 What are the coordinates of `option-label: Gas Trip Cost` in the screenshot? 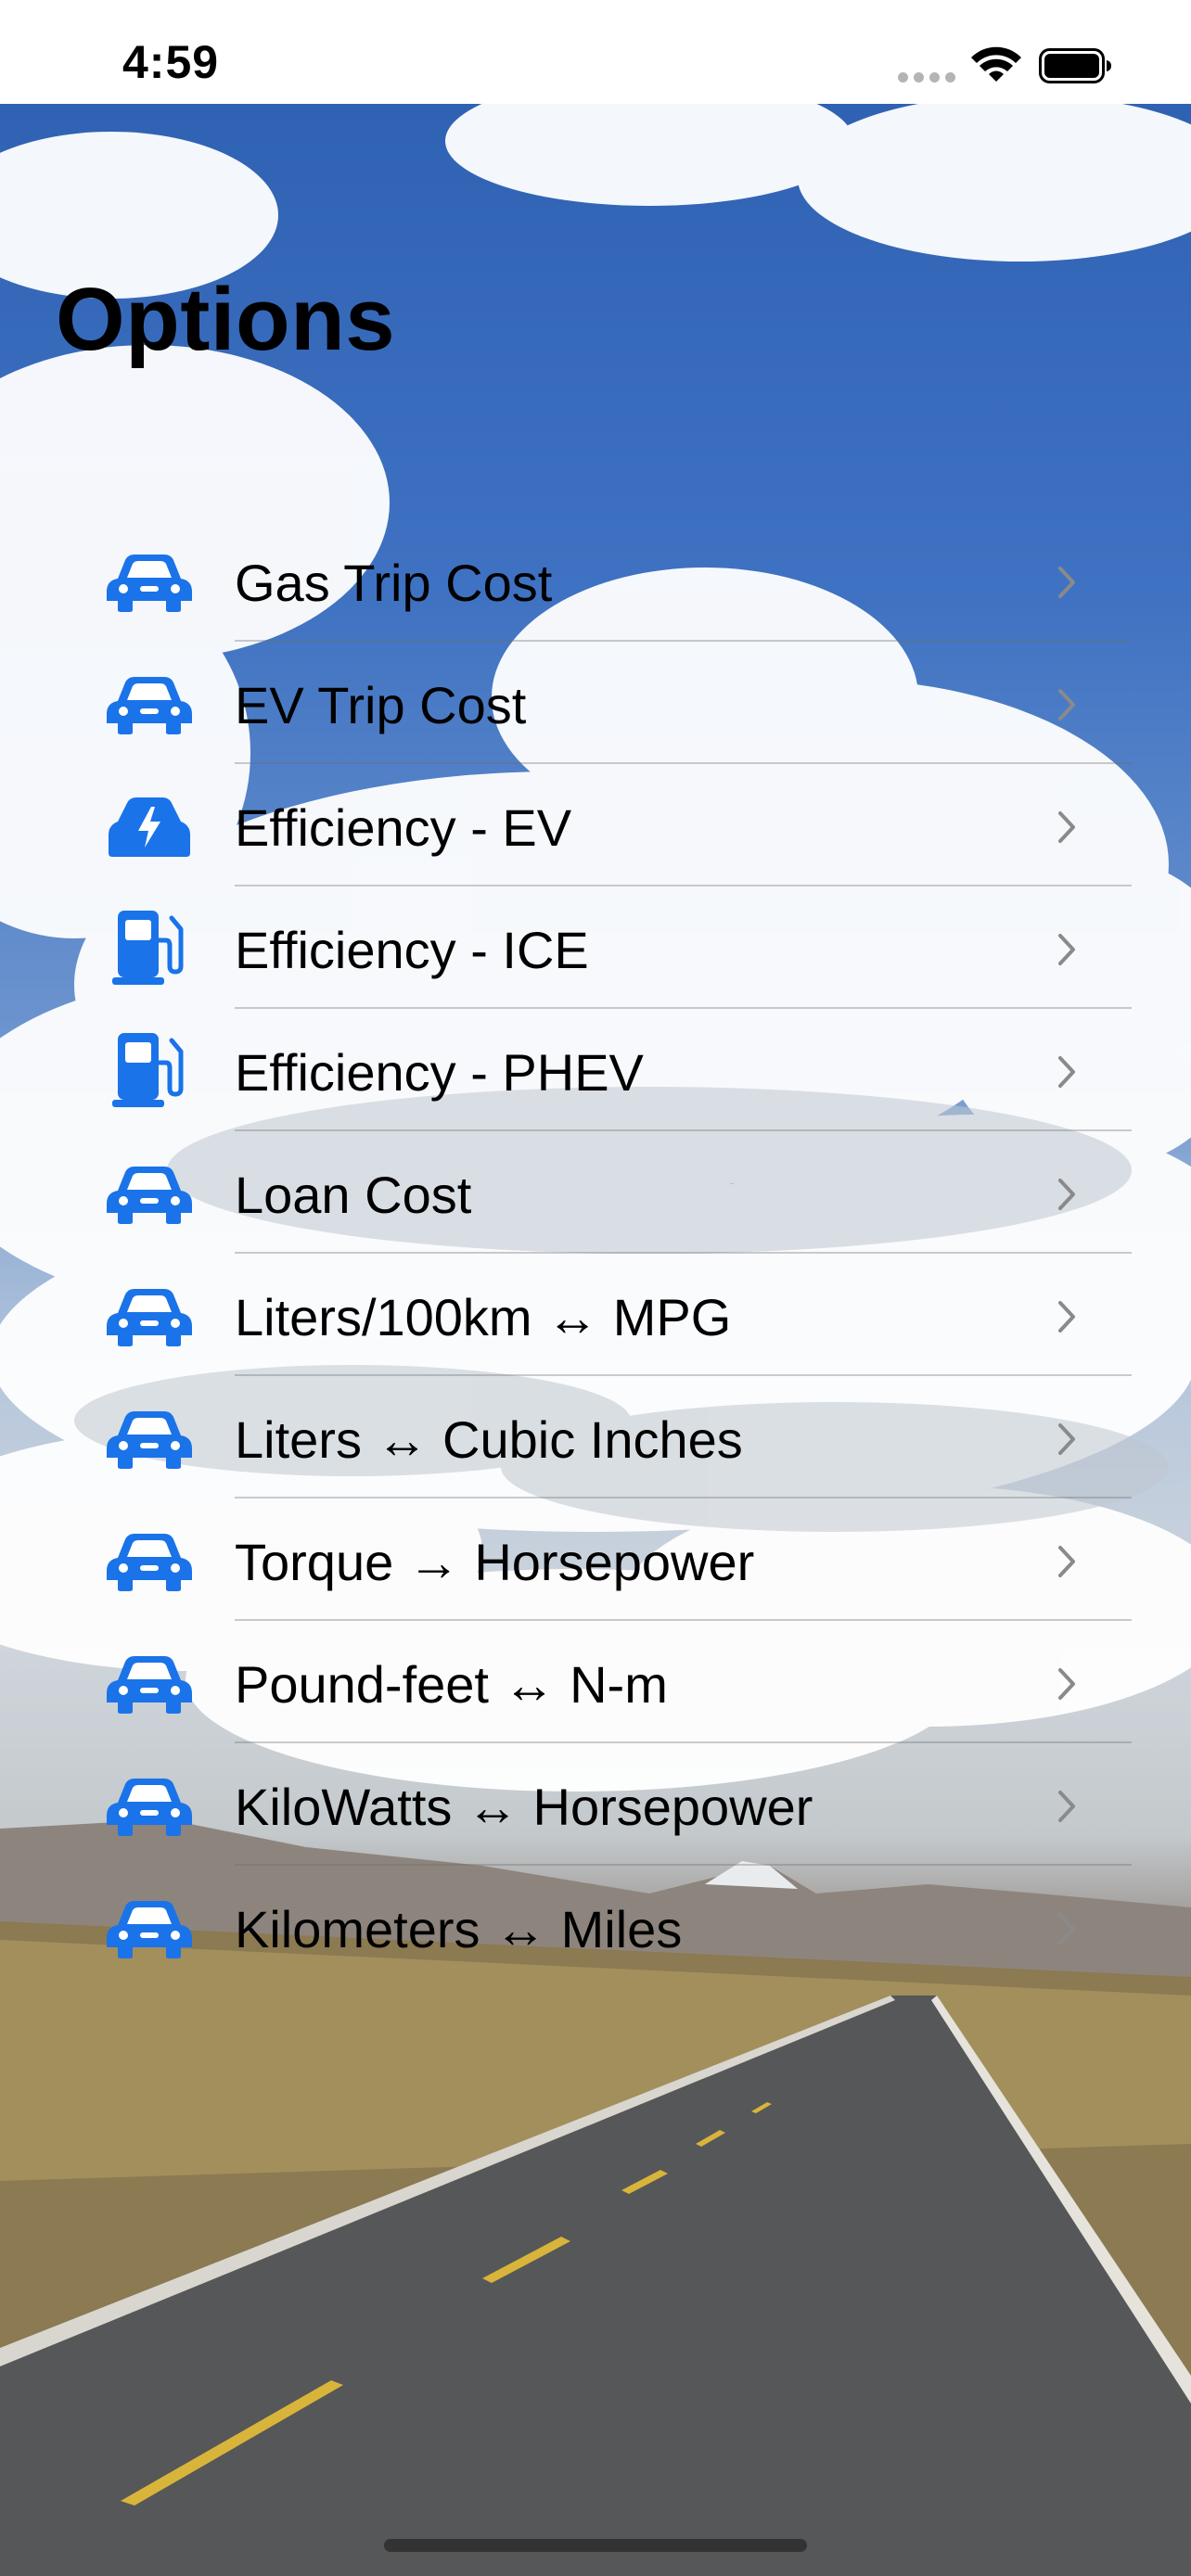 It's located at (394, 583).